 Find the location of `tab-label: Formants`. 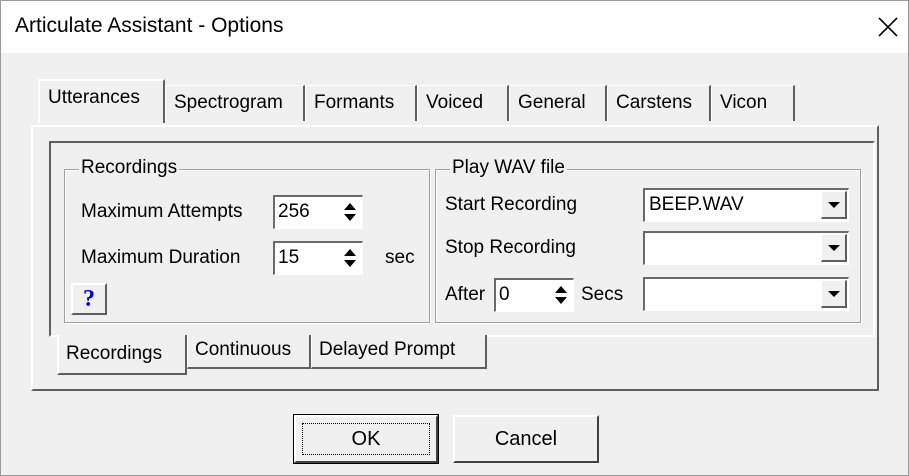

tab-label: Formants is located at coordinates (354, 102).